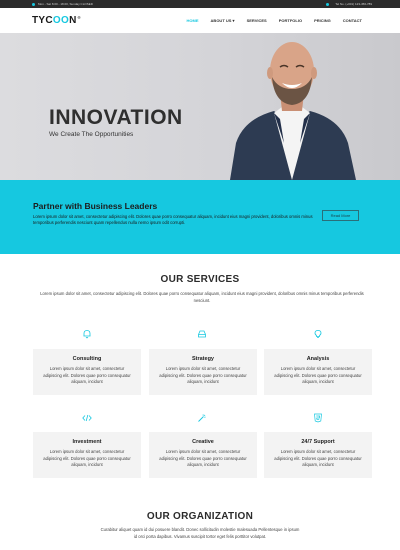 The height and width of the screenshot is (550, 400). Describe the element at coordinates (340, 215) in the screenshot. I see `read-more-button: Read More` at that location.